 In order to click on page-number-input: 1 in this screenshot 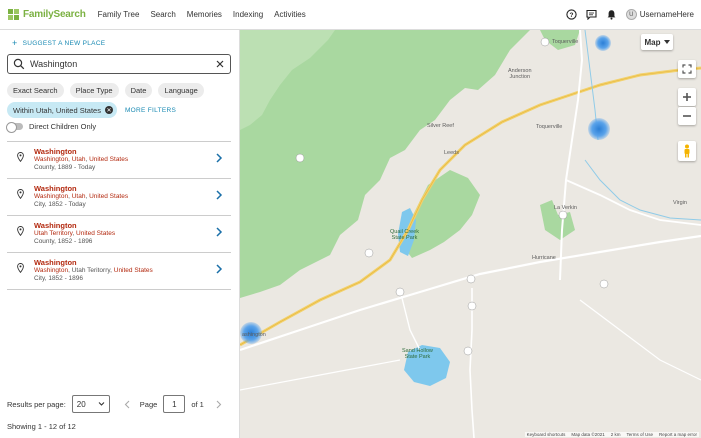, I will do `click(174, 404)`.